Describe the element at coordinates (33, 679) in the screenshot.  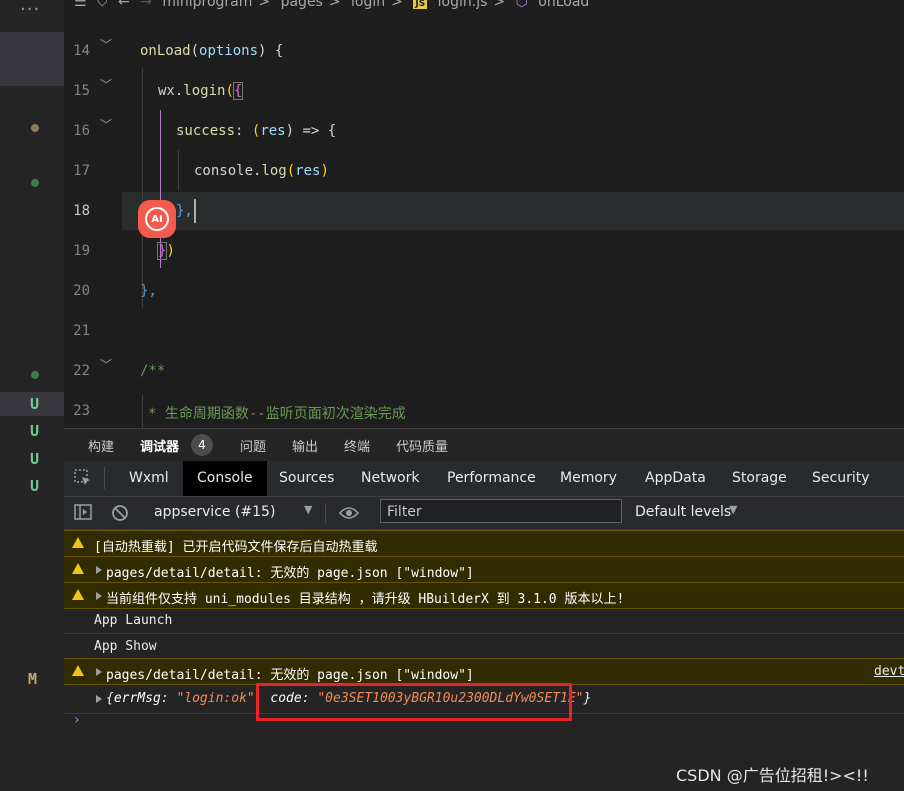
I see `modified-badge: M` at that location.